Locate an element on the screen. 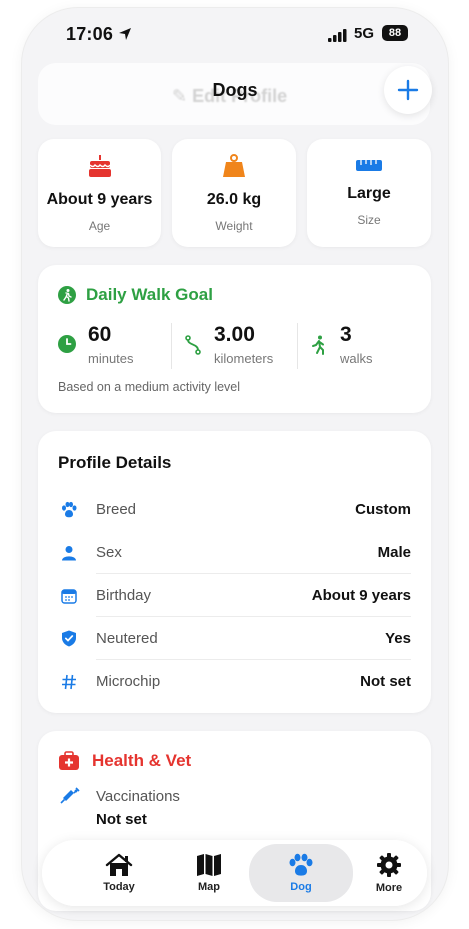 This screenshot has width=469, height=929. walk-goal-icon is located at coordinates (67, 295).